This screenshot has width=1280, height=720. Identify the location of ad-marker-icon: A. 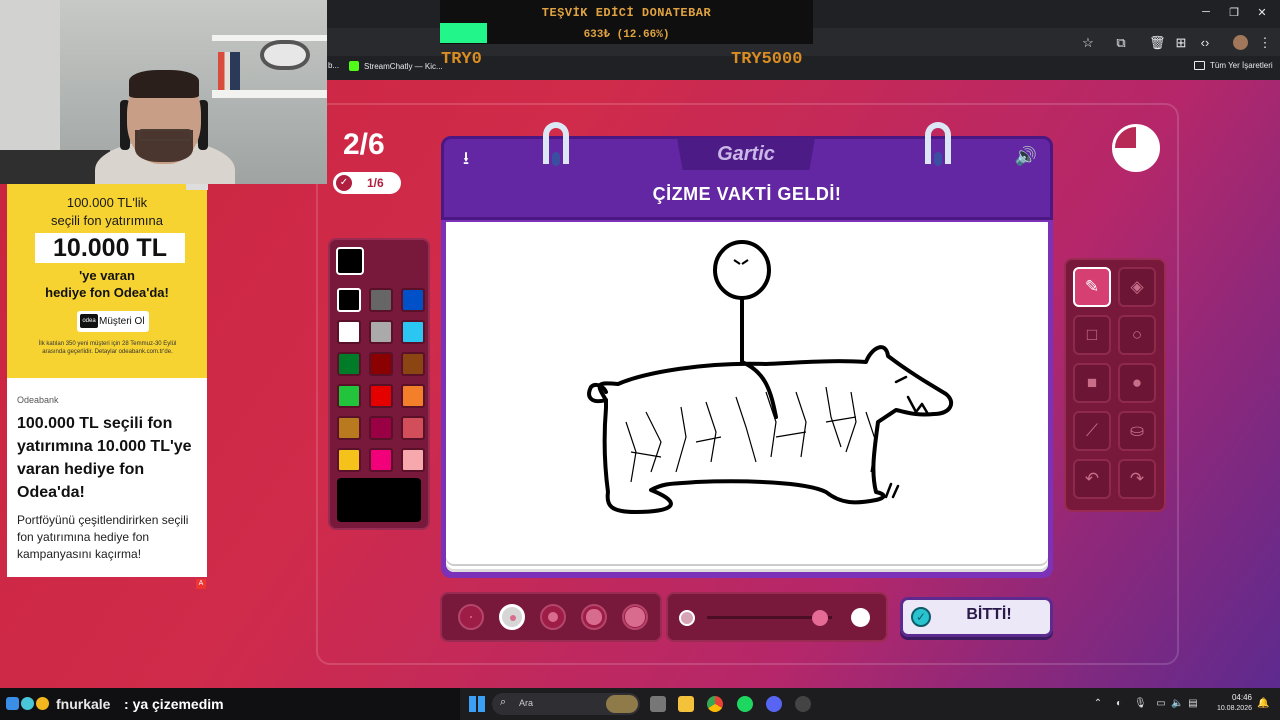
(201, 584).